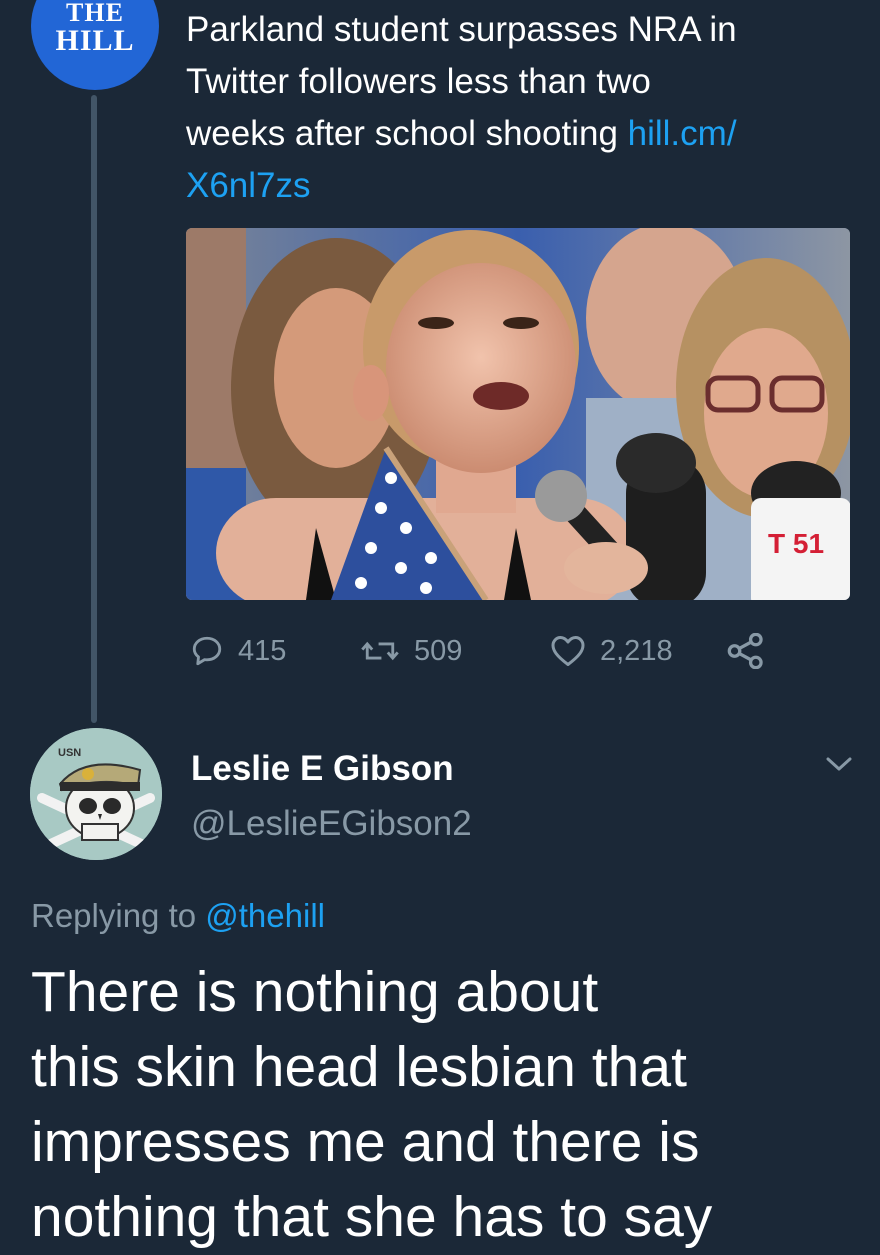 The height and width of the screenshot is (1255, 880). I want to click on the-hill-avatar: THE HILL, so click(95, 45).